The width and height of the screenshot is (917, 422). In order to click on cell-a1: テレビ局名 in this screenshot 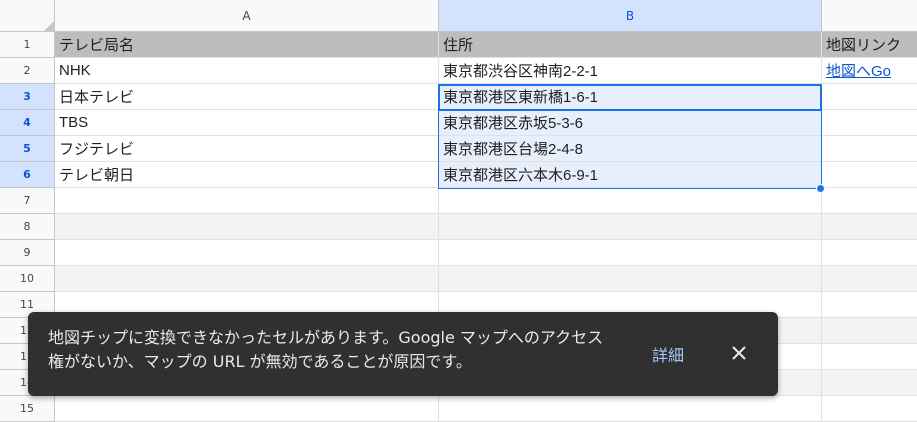, I will do `click(247, 45)`.